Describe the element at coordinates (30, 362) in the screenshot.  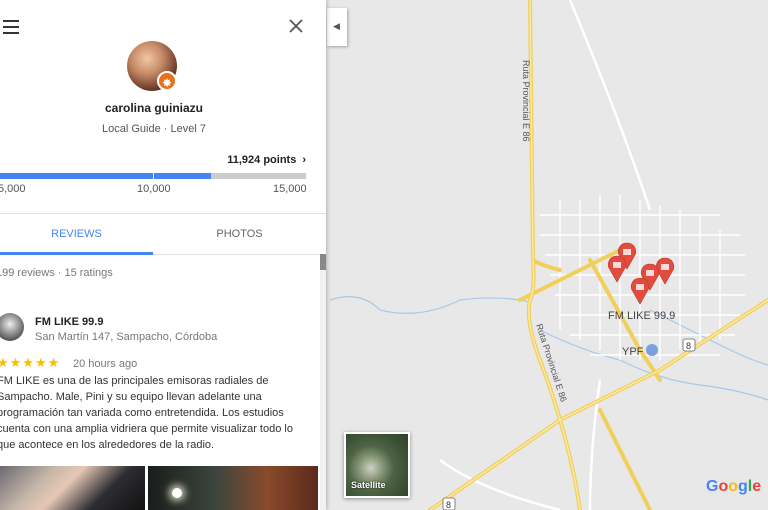
I see `star-rating: ★★★★★` at that location.